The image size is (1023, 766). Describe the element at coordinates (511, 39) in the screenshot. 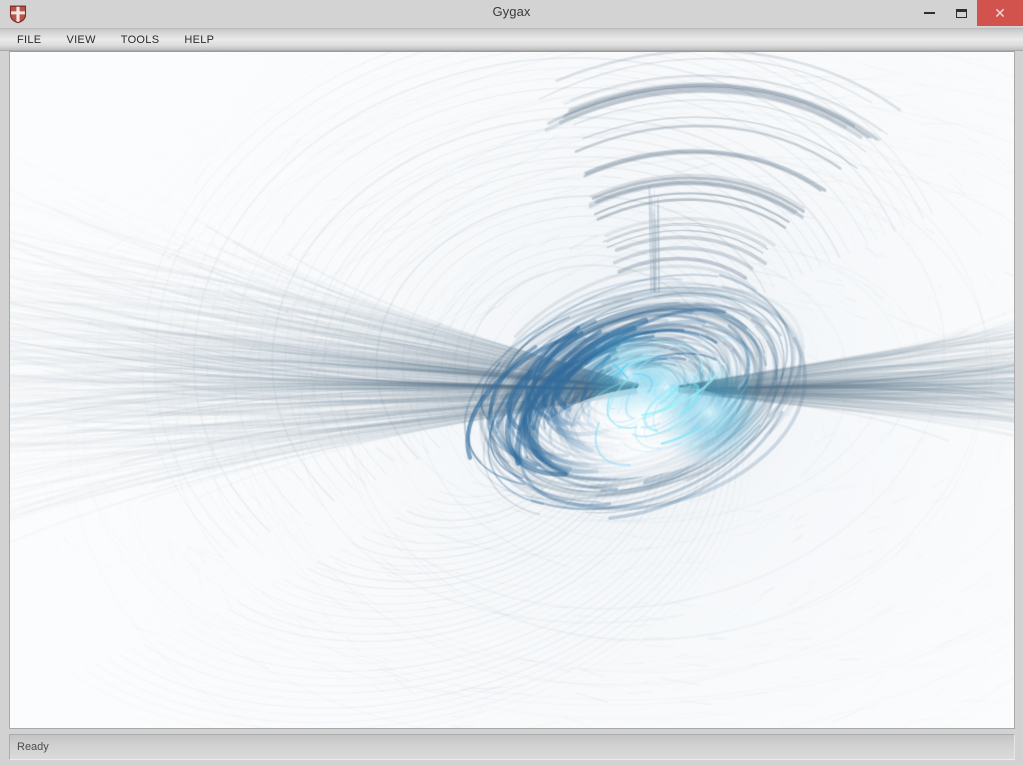

I see `menu-bar: FILE VIEW TOOLS HELP` at that location.